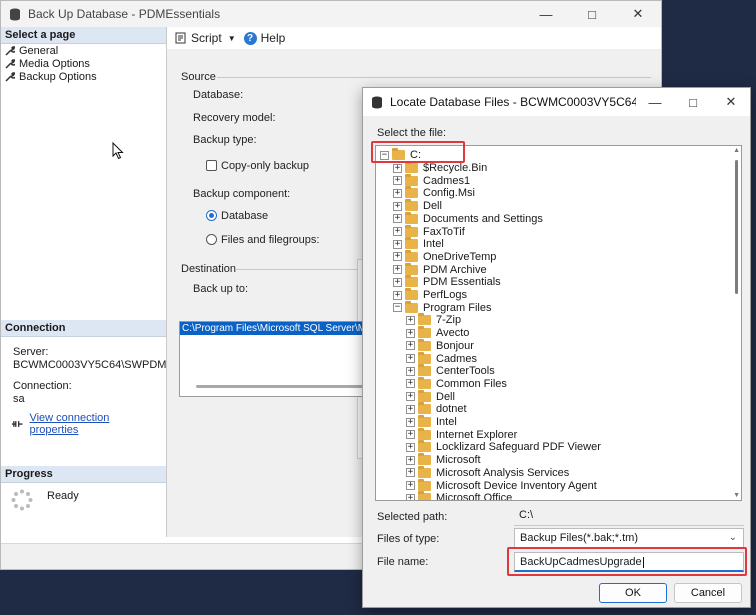 The height and width of the screenshot is (615, 756). I want to click on tree-item-label: PDM Essentials, so click(462, 282).